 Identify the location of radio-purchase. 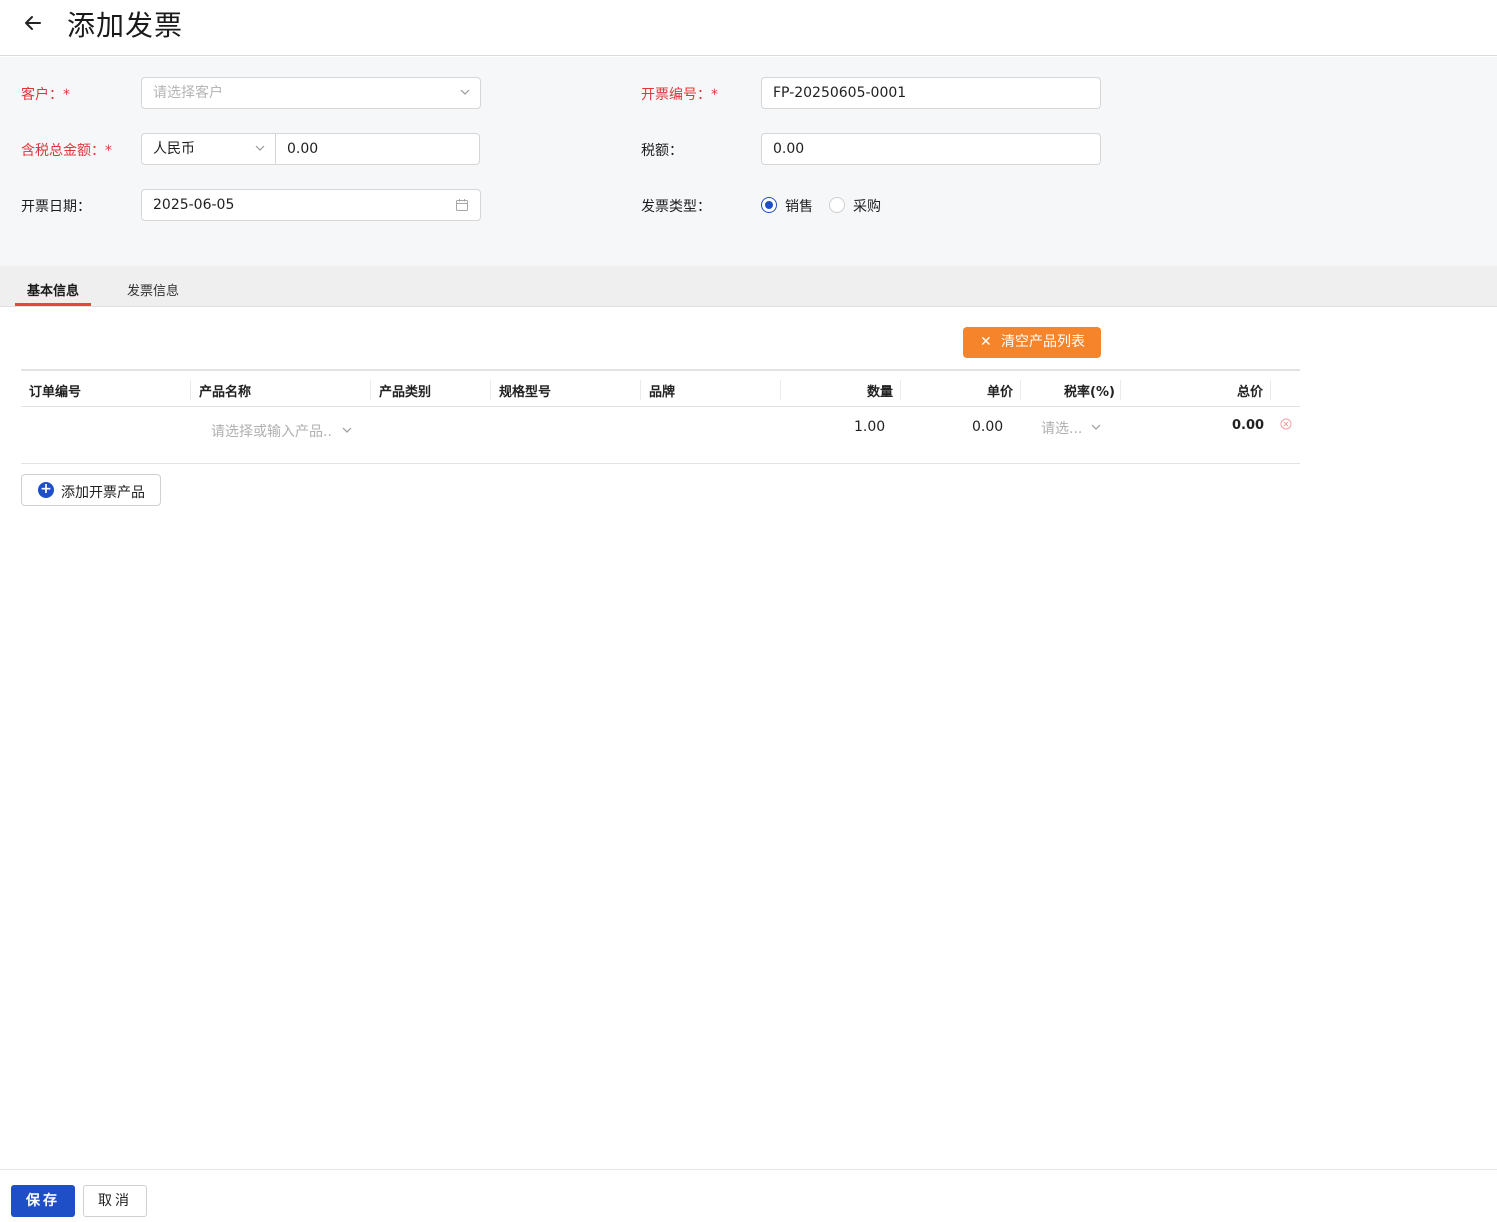
(837, 205).